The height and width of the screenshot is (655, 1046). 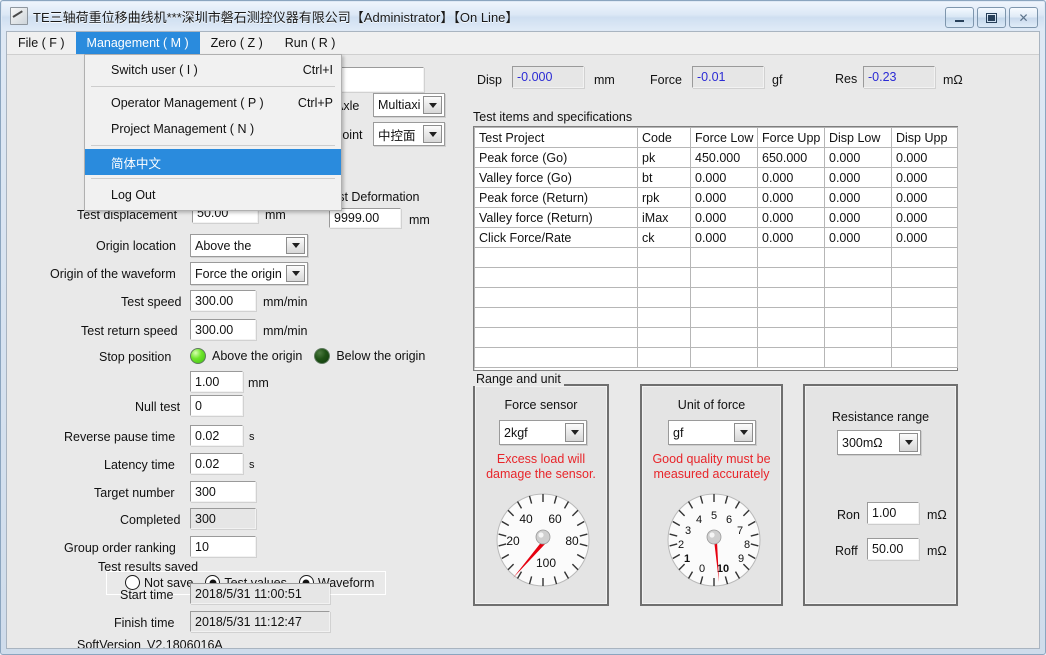 What do you see at coordinates (712, 432) in the screenshot?
I see `unit-of-force-combo: gf` at bounding box center [712, 432].